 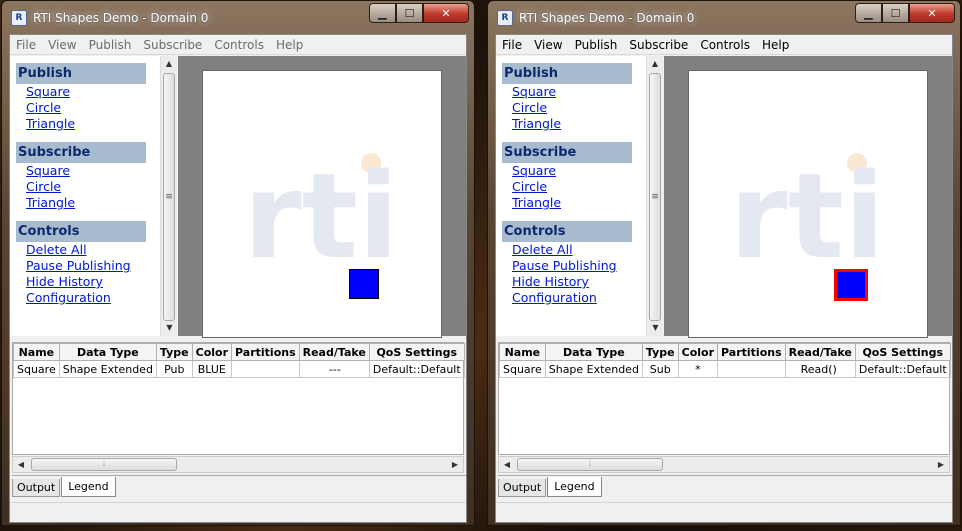 I want to click on cell-type: Sub, so click(x=660, y=369).